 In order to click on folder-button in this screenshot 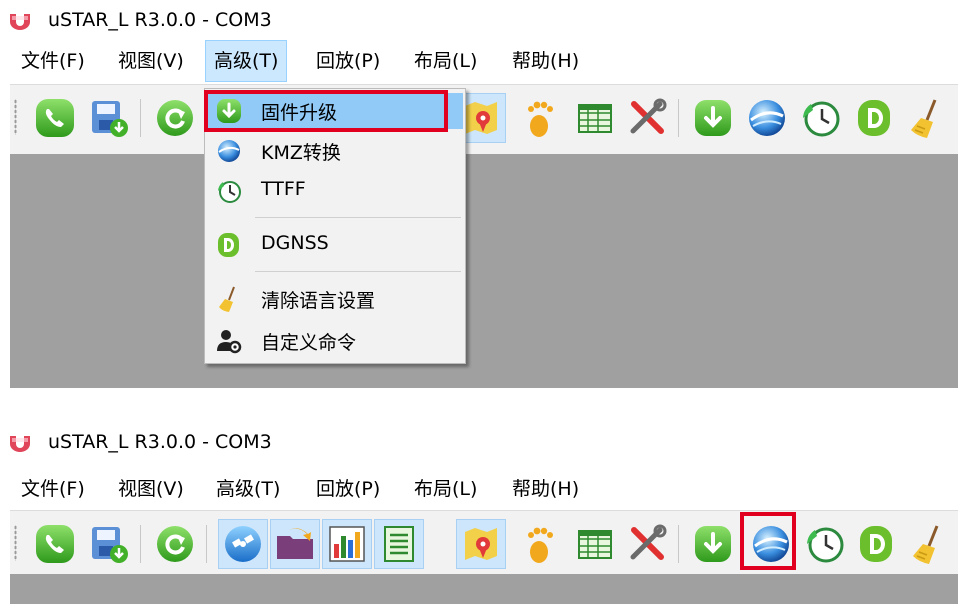, I will do `click(295, 544)`.